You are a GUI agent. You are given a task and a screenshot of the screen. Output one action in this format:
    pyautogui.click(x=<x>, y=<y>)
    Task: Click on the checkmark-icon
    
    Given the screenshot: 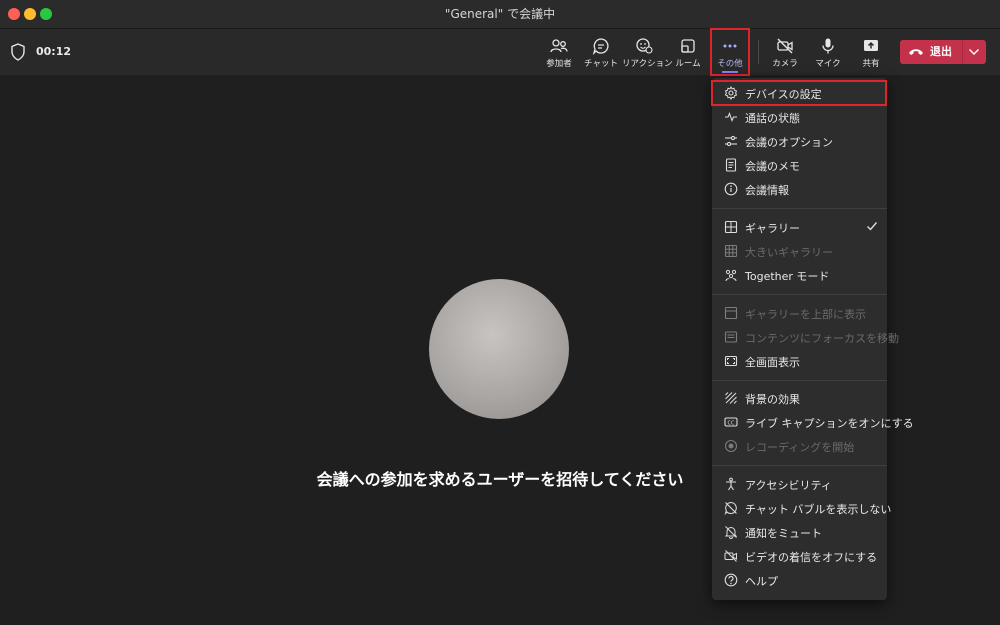 What is the action you would take?
    pyautogui.click(x=872, y=226)
    